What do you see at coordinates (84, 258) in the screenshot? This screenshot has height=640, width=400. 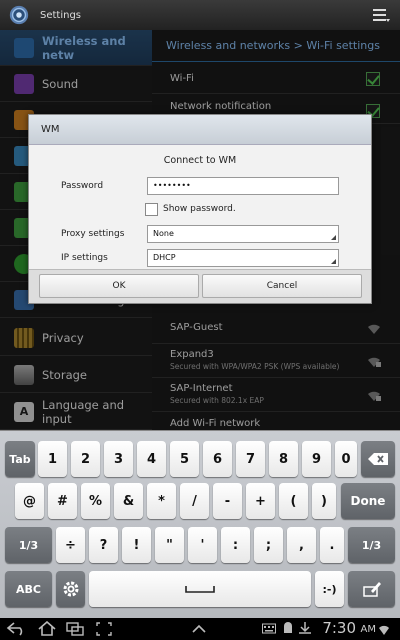 I see `ip-settings-label: IP settings` at bounding box center [84, 258].